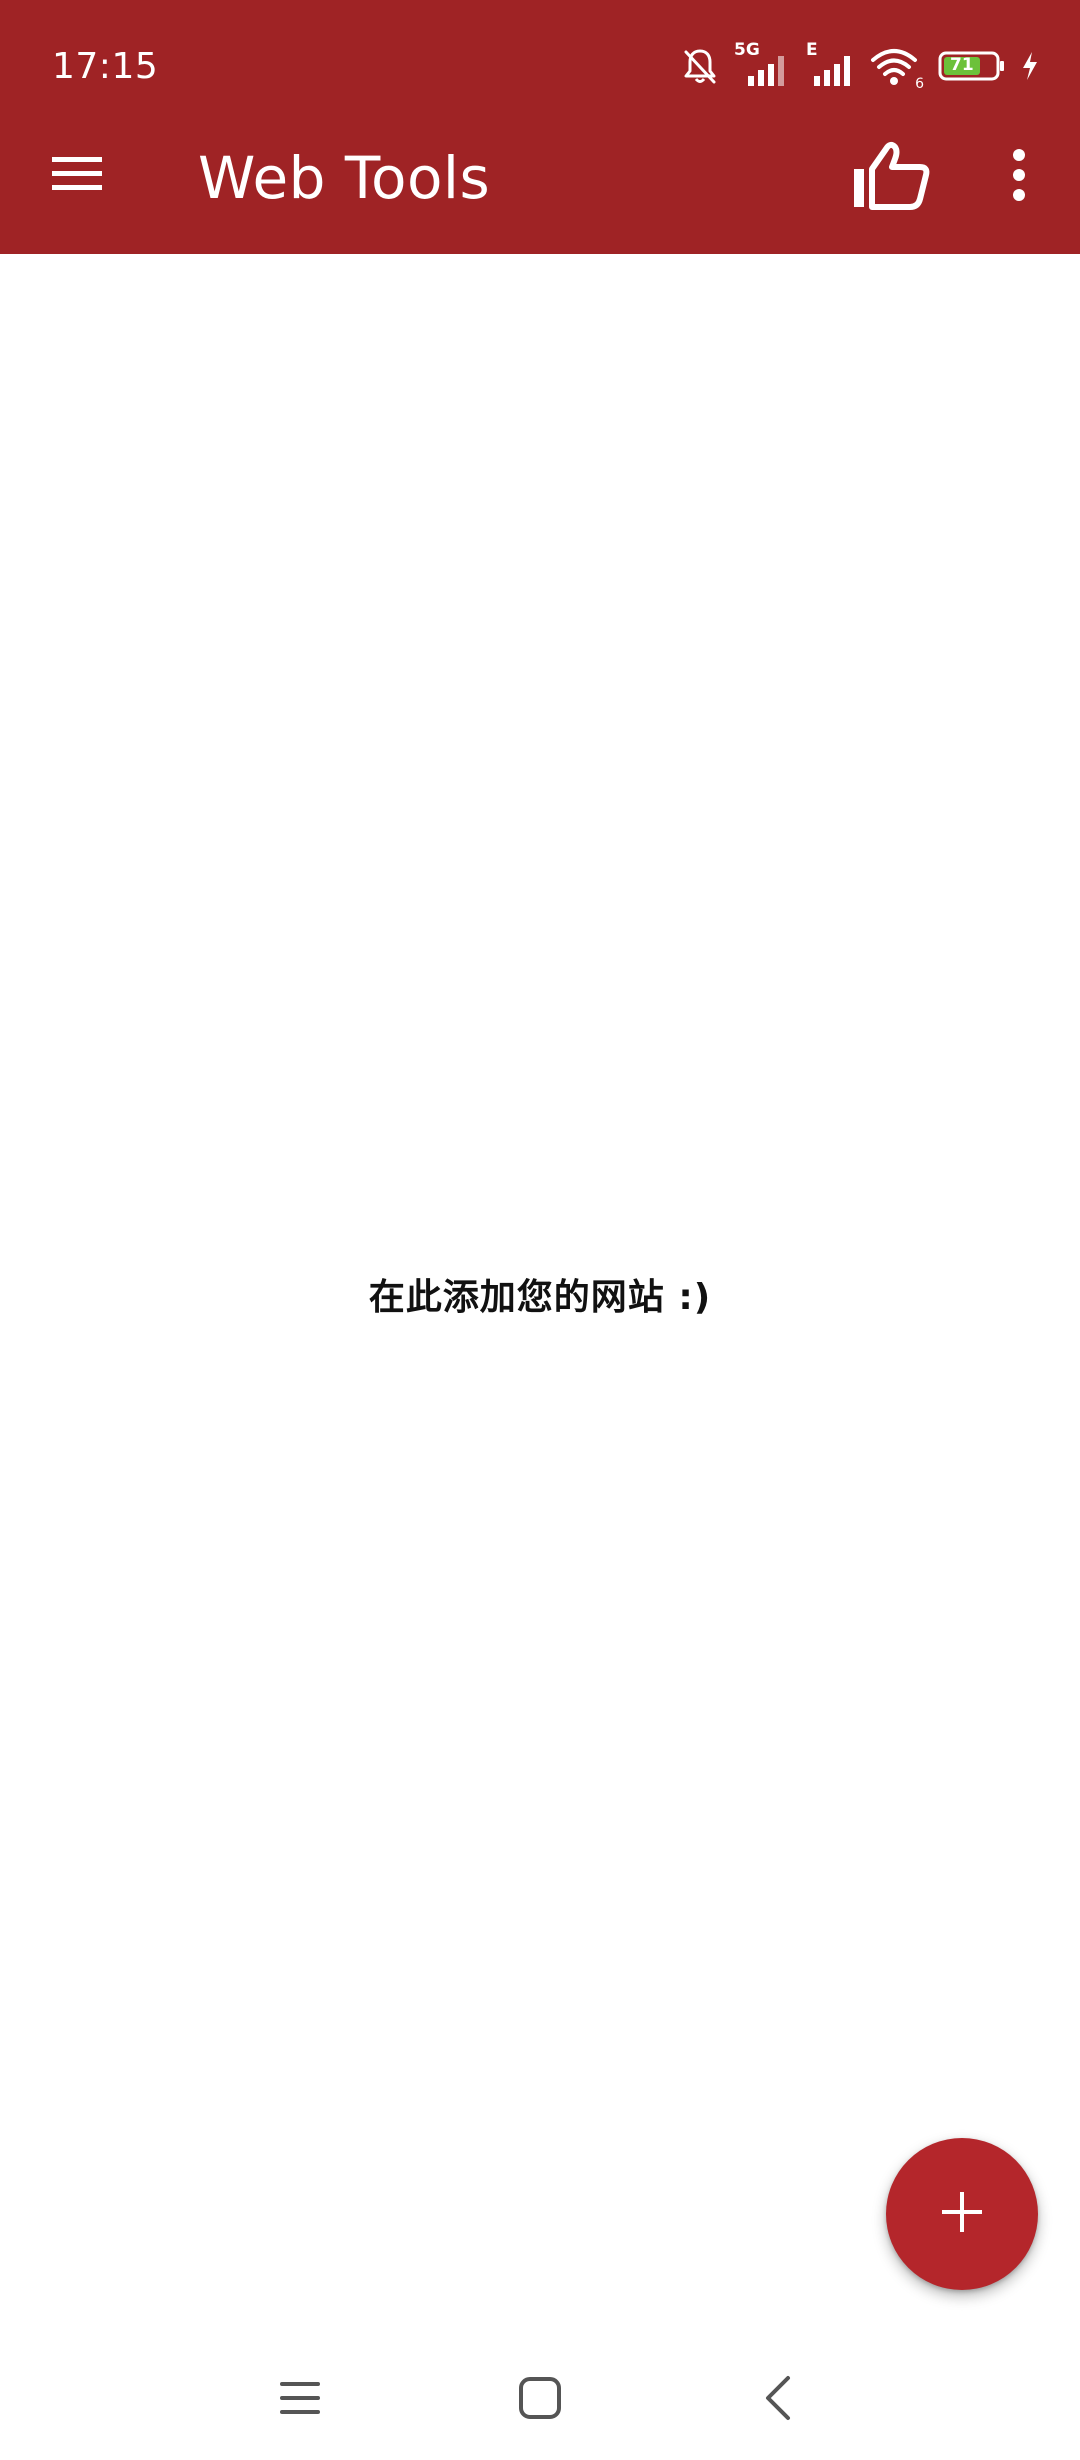  I want to click on more-options-button, so click(1019, 177).